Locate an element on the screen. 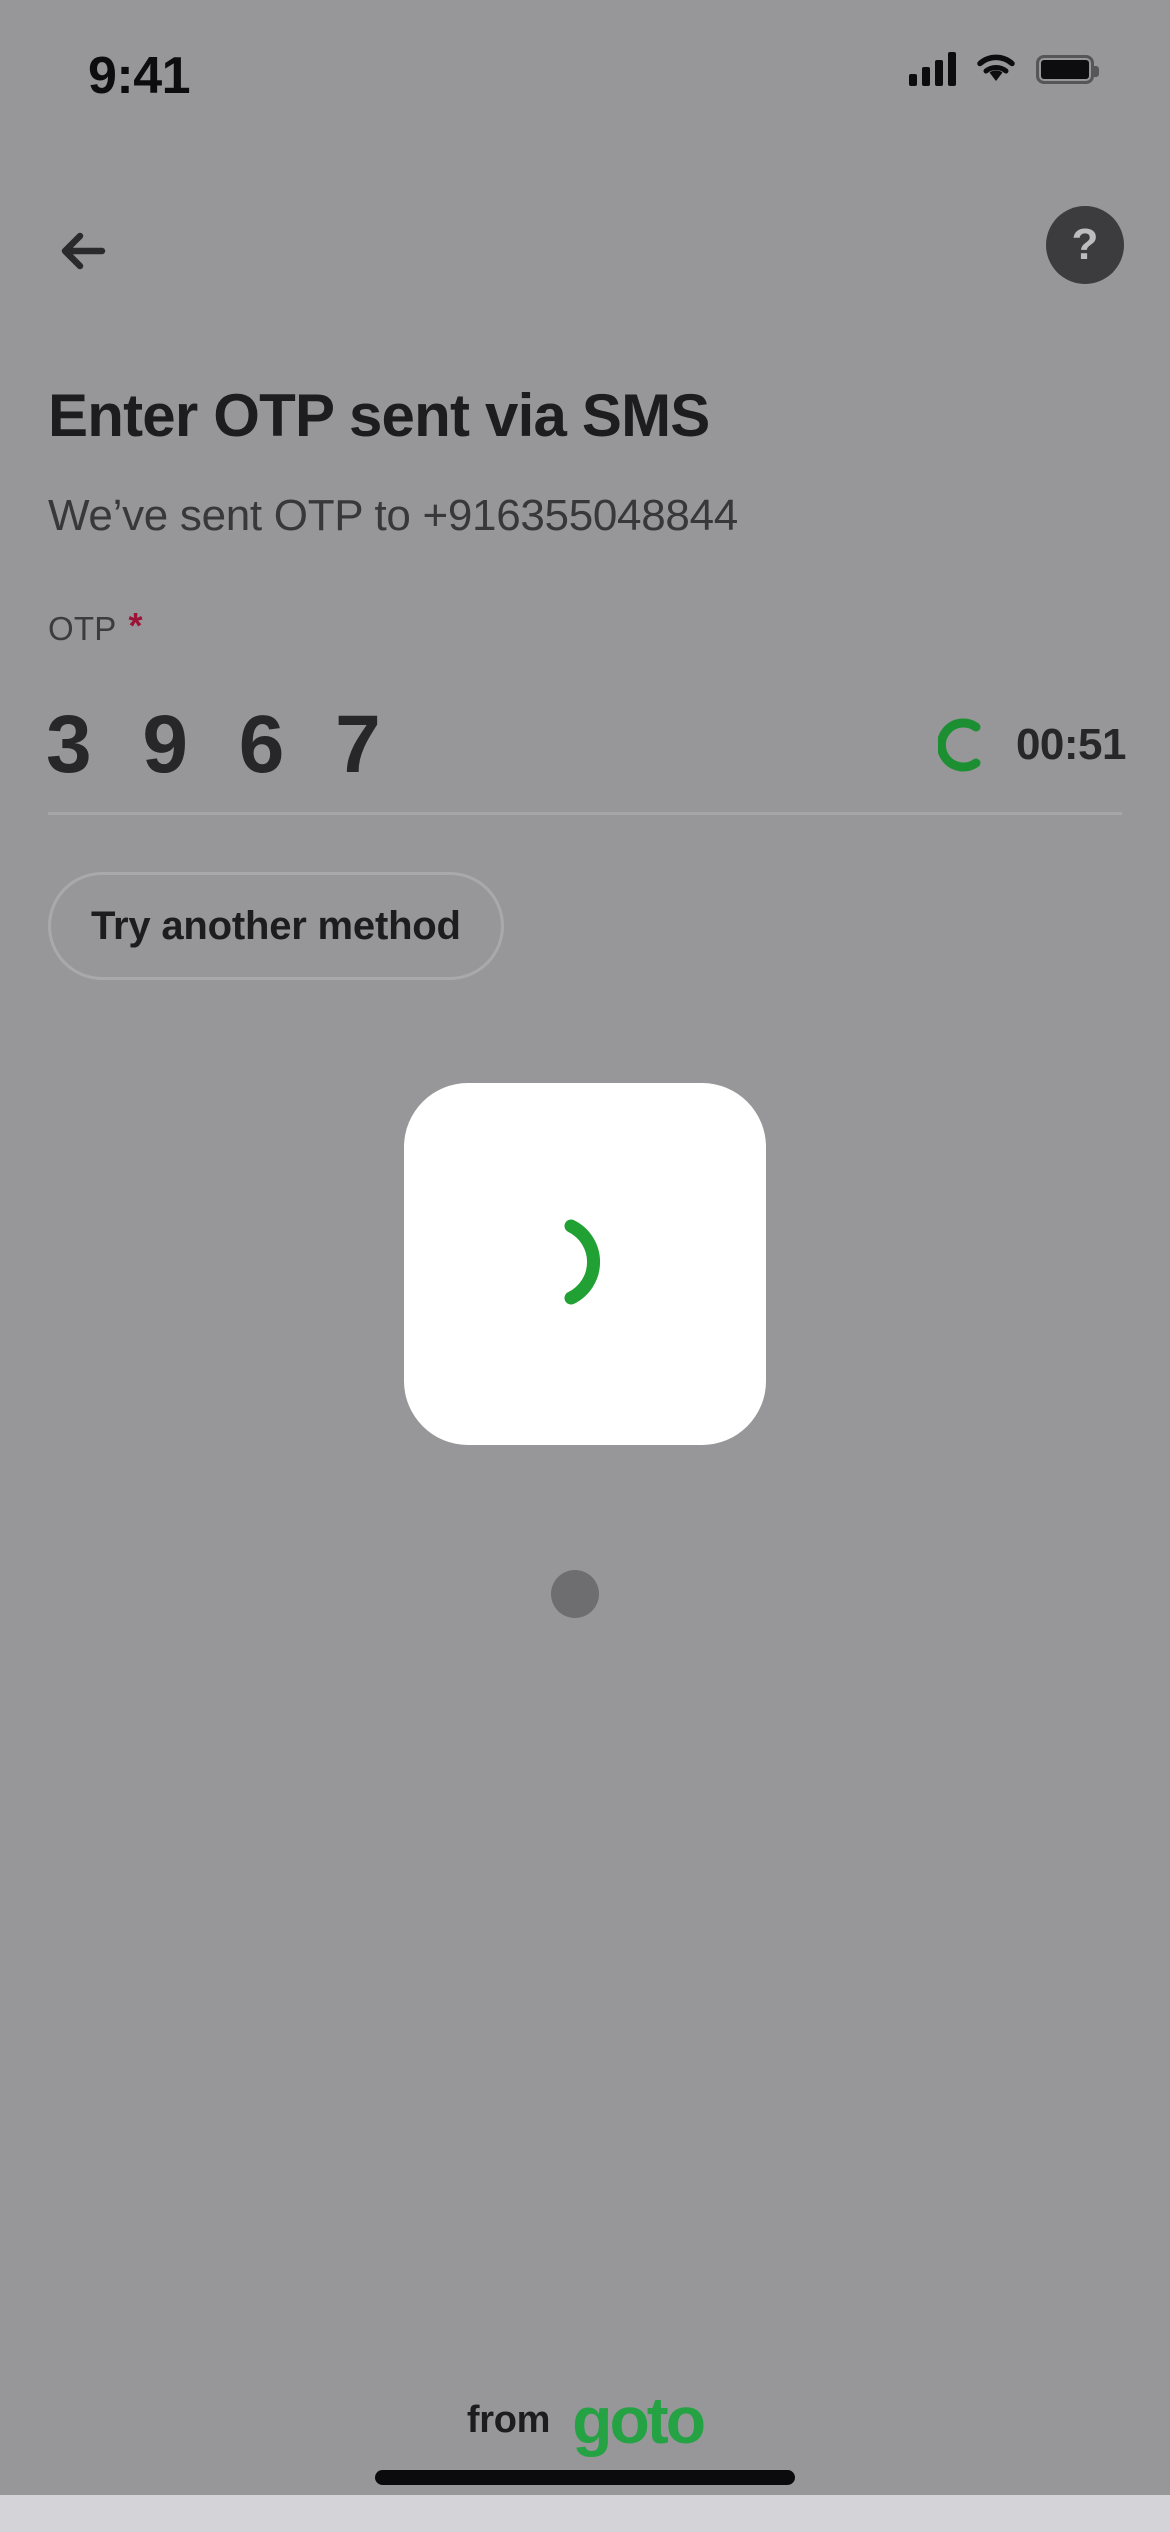 The height and width of the screenshot is (2532, 1170). cellular-signal-icon is located at coordinates (932, 69).